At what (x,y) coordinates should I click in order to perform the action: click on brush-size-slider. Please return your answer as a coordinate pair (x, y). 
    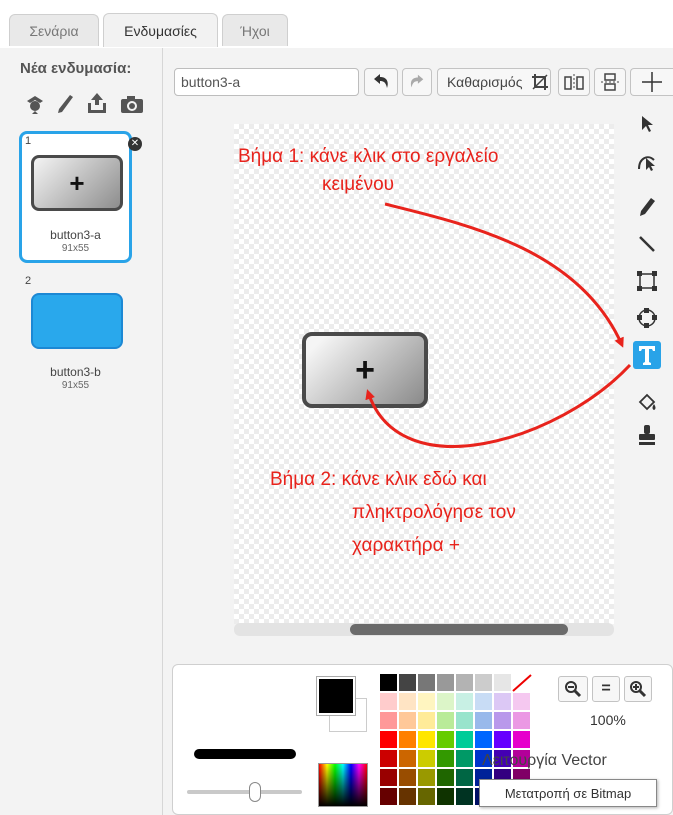
    Looking at the image, I should click on (244, 792).